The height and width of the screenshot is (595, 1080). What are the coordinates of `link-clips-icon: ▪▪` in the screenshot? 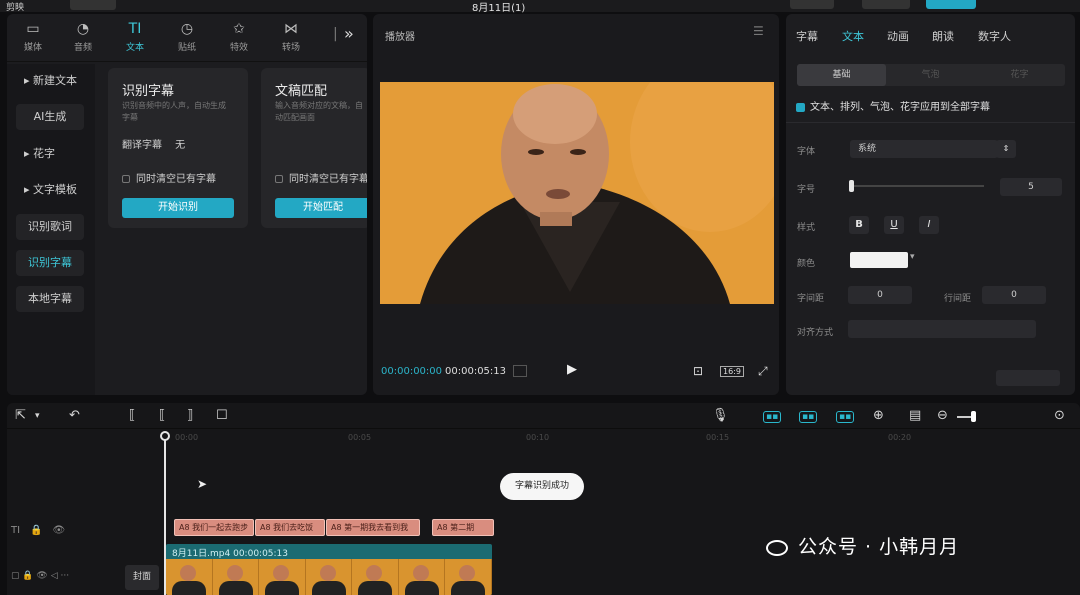 It's located at (772, 417).